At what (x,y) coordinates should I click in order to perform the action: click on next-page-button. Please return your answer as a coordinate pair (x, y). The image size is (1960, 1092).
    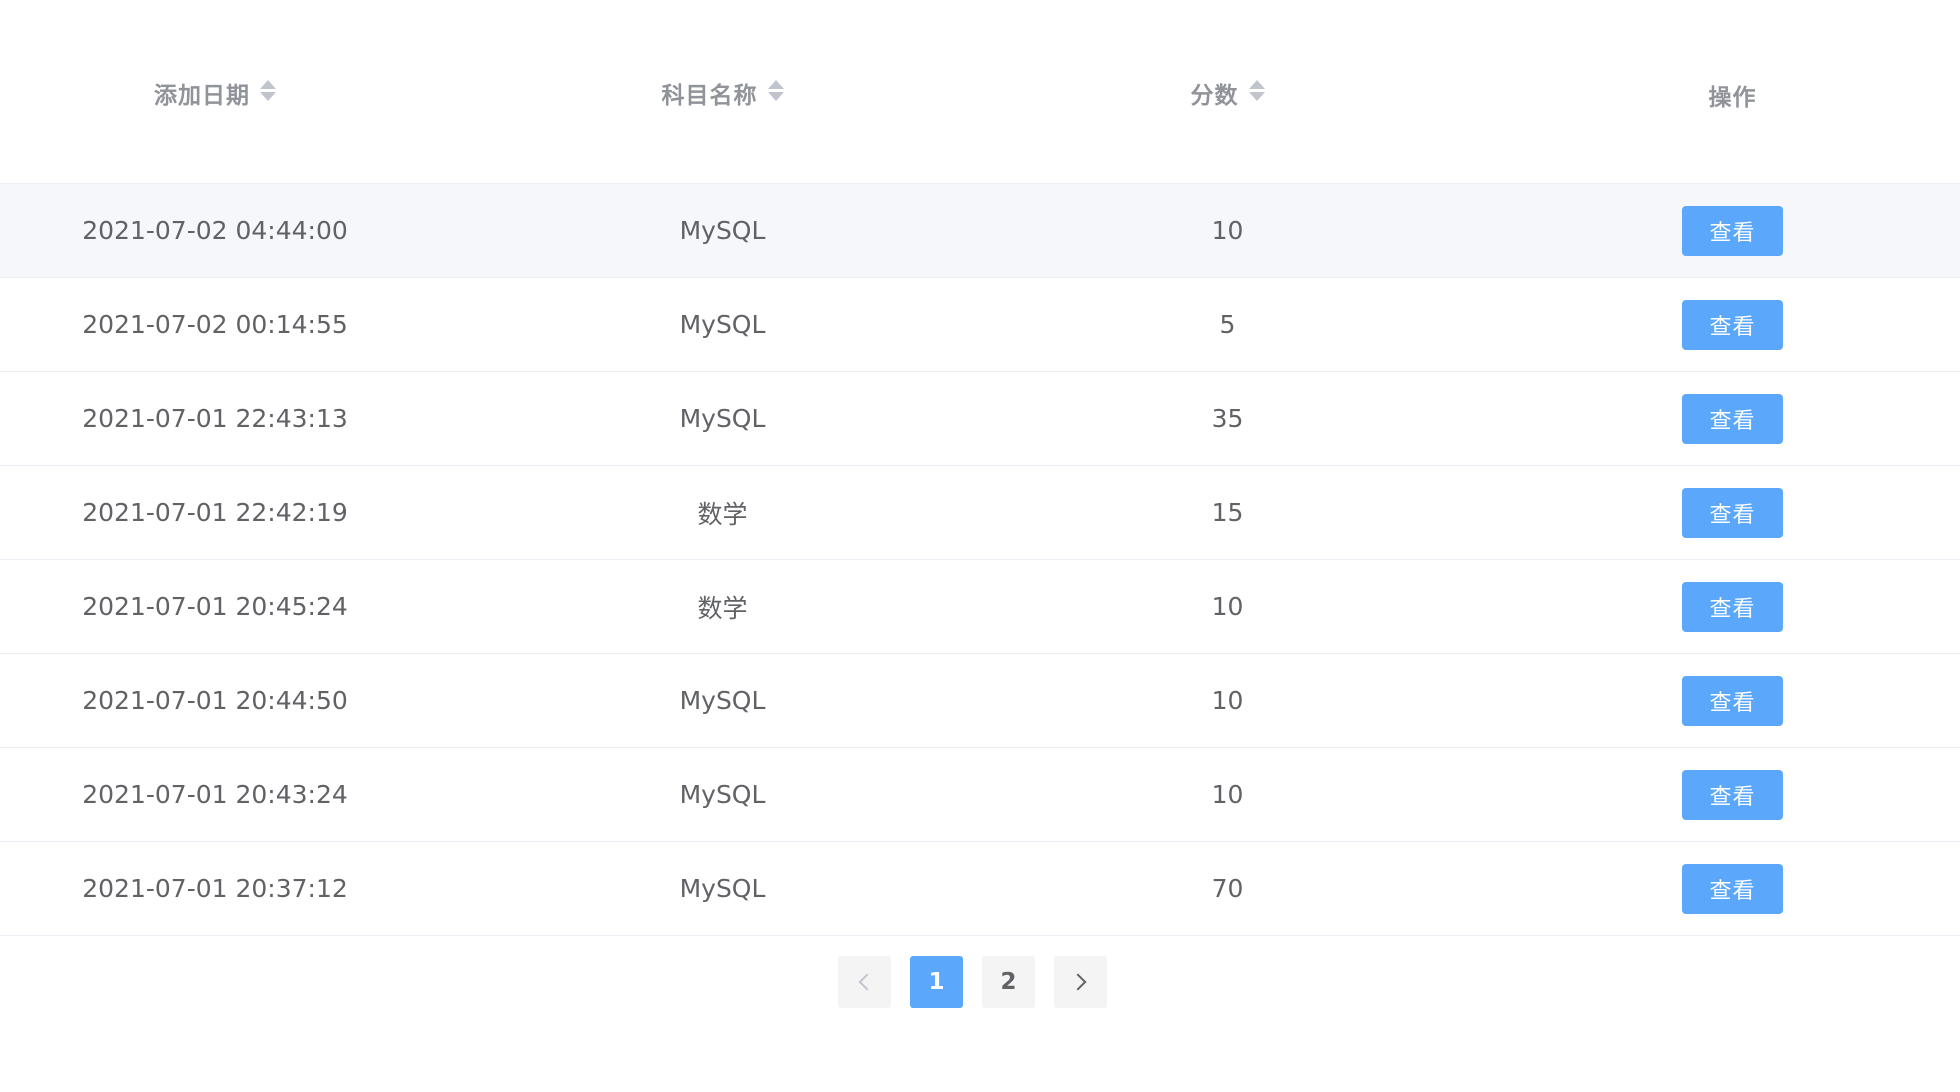
    Looking at the image, I should click on (1080, 982).